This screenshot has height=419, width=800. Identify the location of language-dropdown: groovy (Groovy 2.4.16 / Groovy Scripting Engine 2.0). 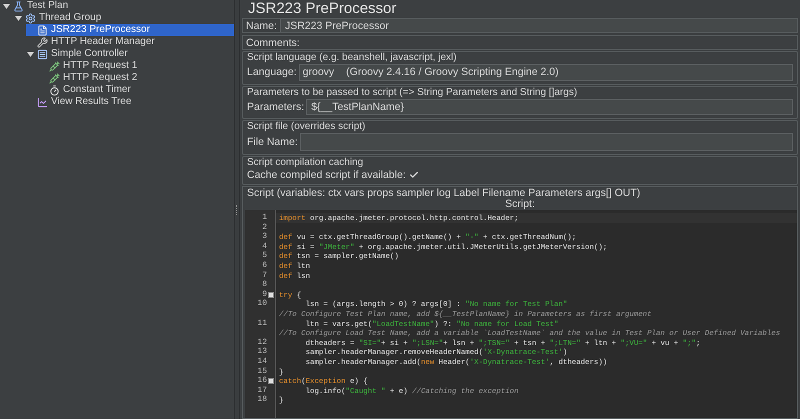
(545, 72).